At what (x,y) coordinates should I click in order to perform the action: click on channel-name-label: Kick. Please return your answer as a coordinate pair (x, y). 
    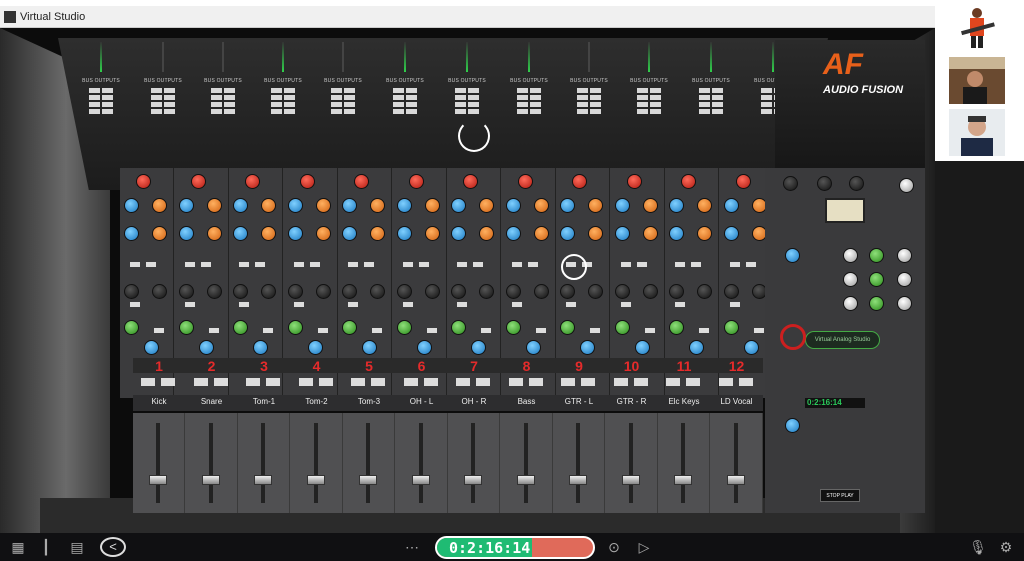
    Looking at the image, I should click on (159, 401).